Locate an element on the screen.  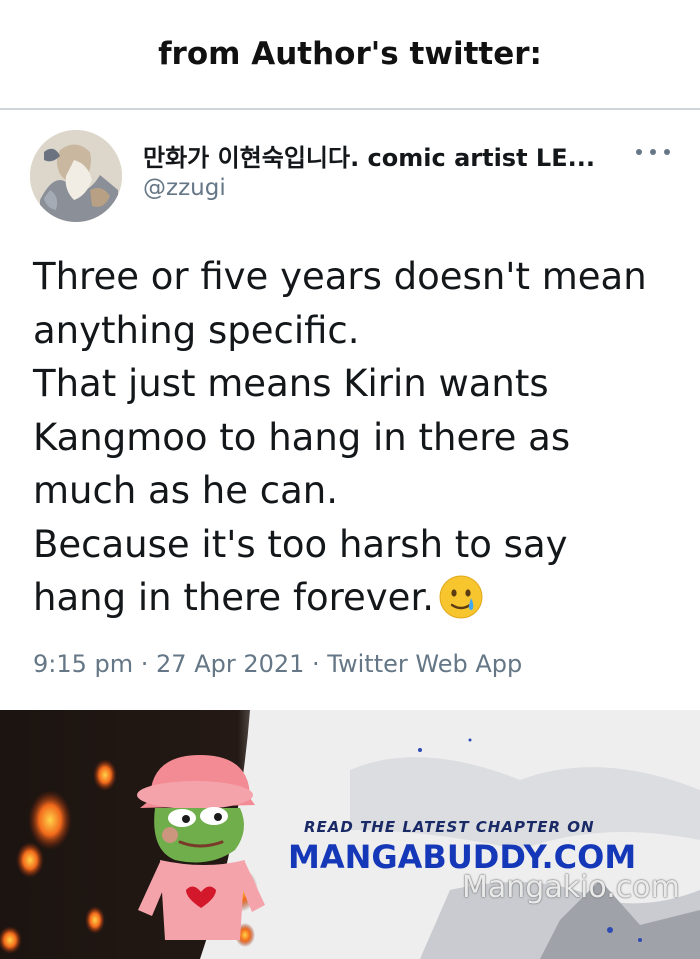
tweet-line: hang in there forever. is located at coordinates (234, 597).